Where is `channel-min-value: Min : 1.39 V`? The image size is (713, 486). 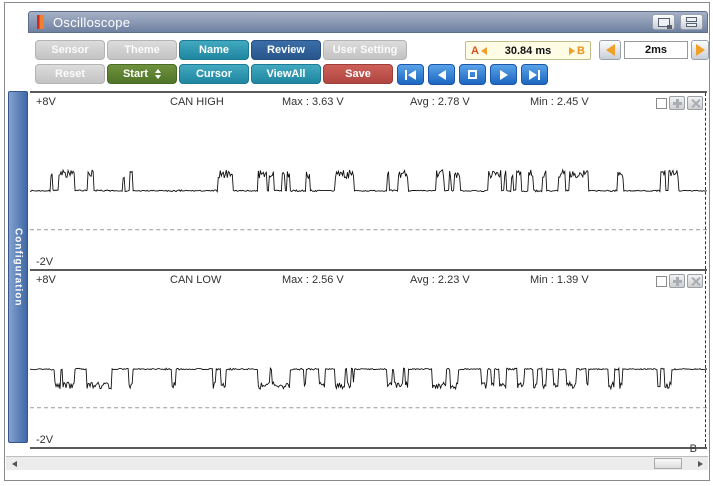 channel-min-value: Min : 1.39 V is located at coordinates (559, 280).